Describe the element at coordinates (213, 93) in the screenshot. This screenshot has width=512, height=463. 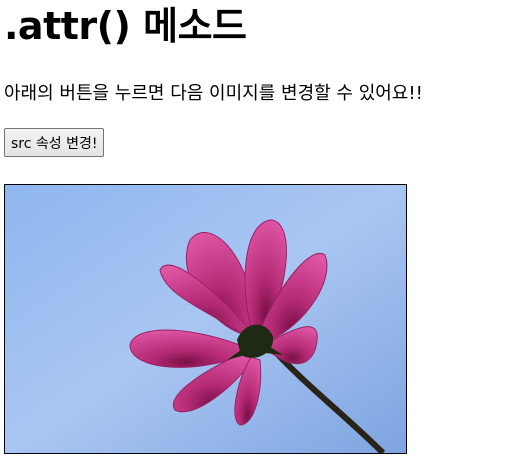
I see `description-text: 아래의 버튼을 누르면 다음 이미지를 변경할 수 있어요!!` at that location.